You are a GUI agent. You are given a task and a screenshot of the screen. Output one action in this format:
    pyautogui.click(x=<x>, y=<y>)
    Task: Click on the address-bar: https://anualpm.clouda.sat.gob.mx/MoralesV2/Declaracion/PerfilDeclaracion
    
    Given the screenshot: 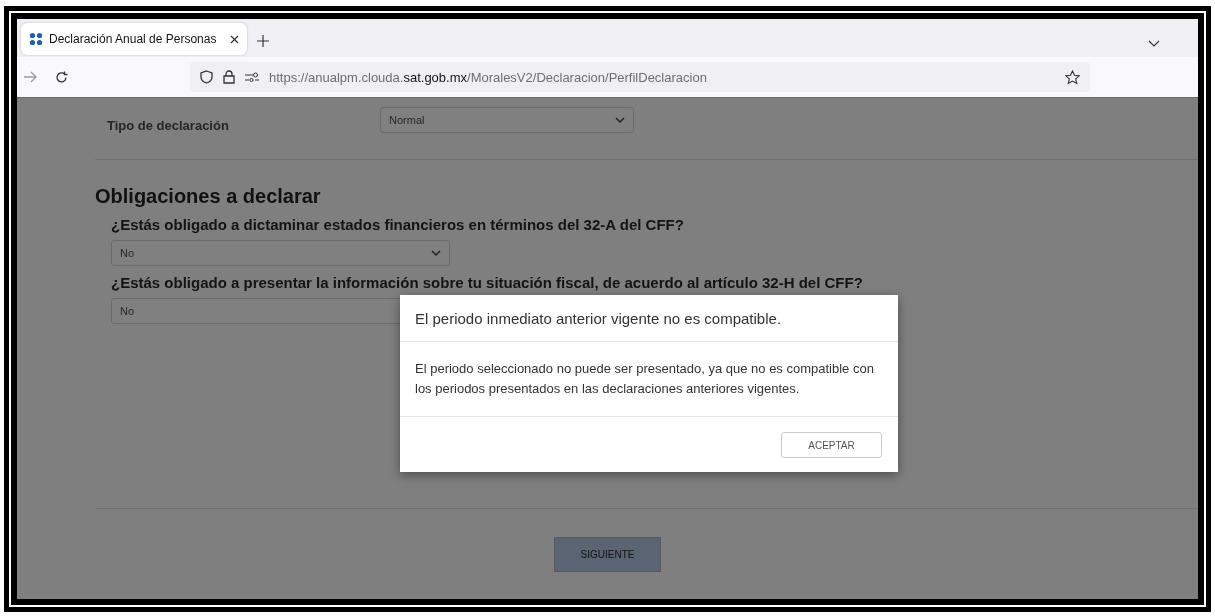 What is the action you would take?
    pyautogui.click(x=640, y=77)
    